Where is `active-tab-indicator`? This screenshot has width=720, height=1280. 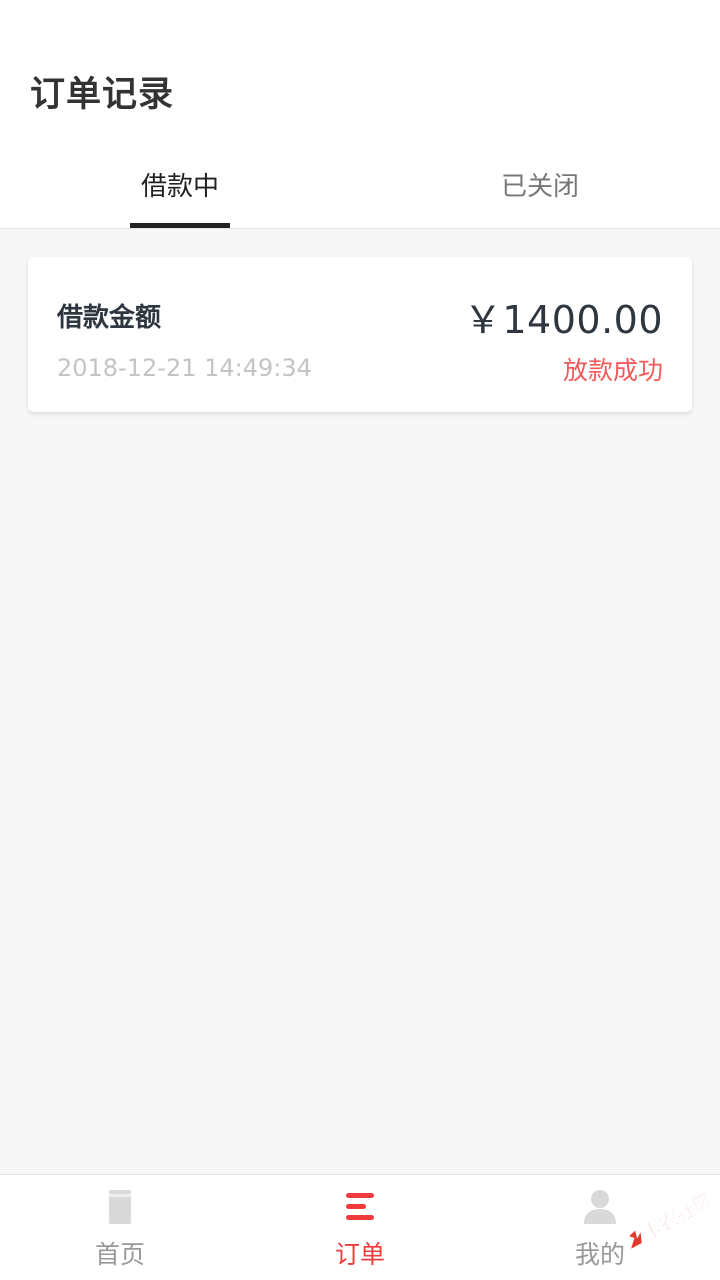
active-tab-indicator is located at coordinates (180, 225).